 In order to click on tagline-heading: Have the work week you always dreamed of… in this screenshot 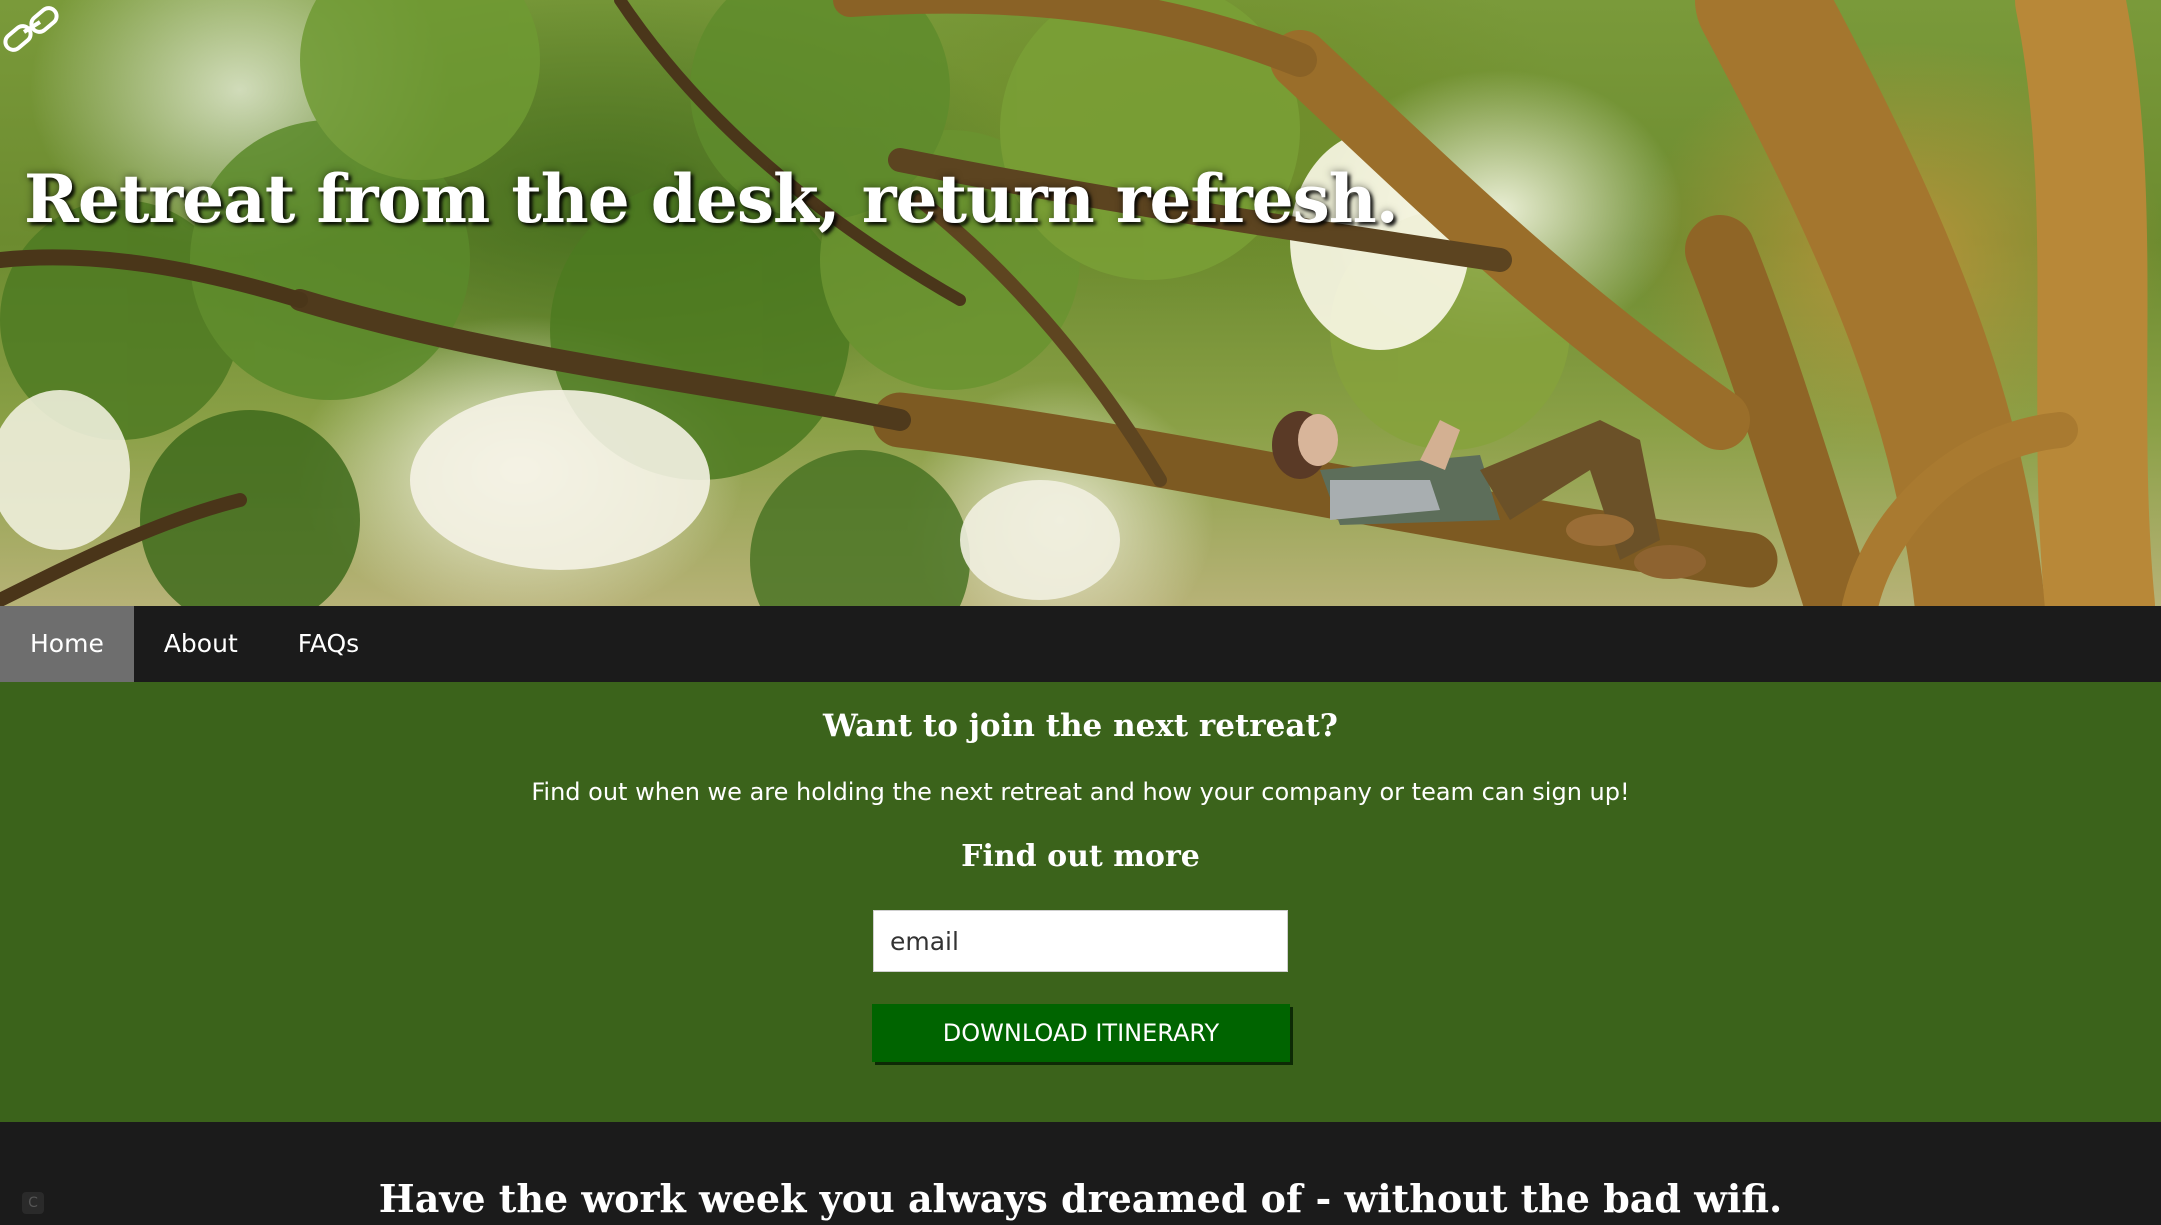, I will do `click(1080, 1198)`.